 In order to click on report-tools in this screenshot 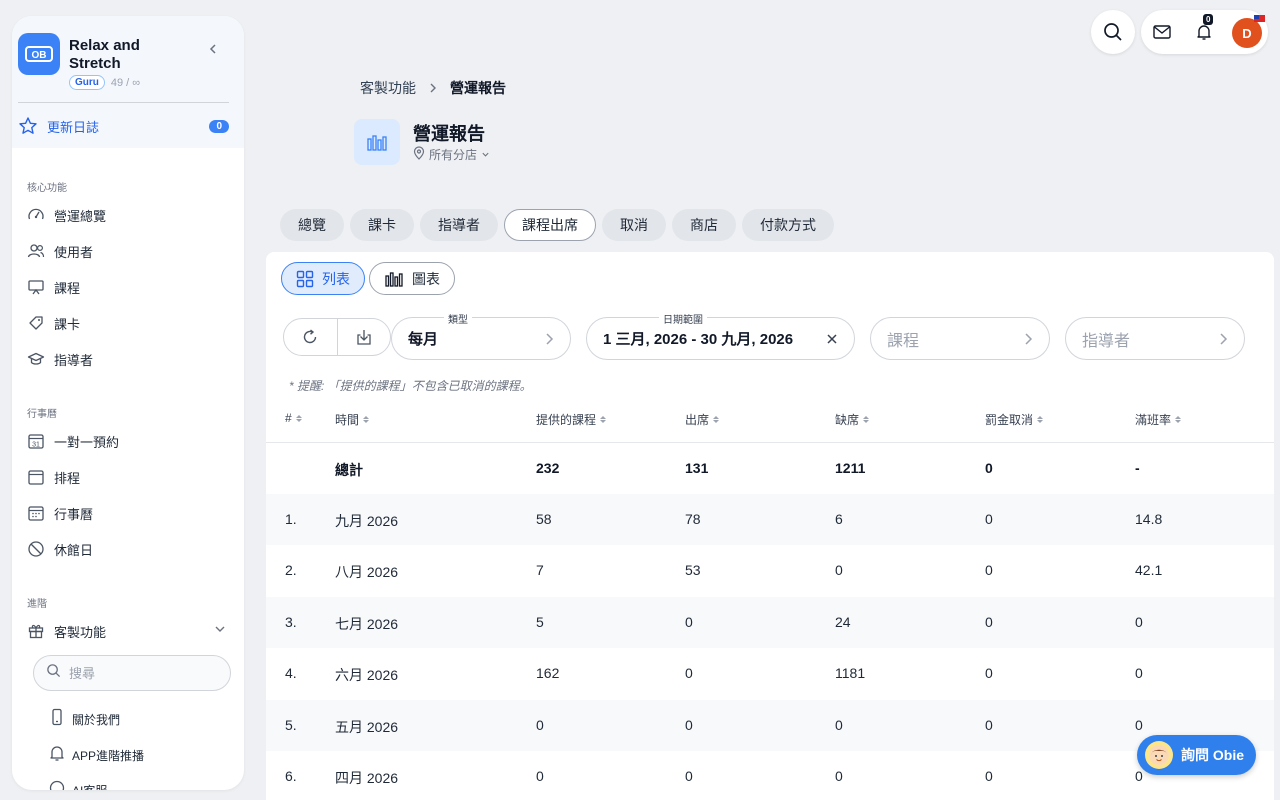, I will do `click(337, 337)`.